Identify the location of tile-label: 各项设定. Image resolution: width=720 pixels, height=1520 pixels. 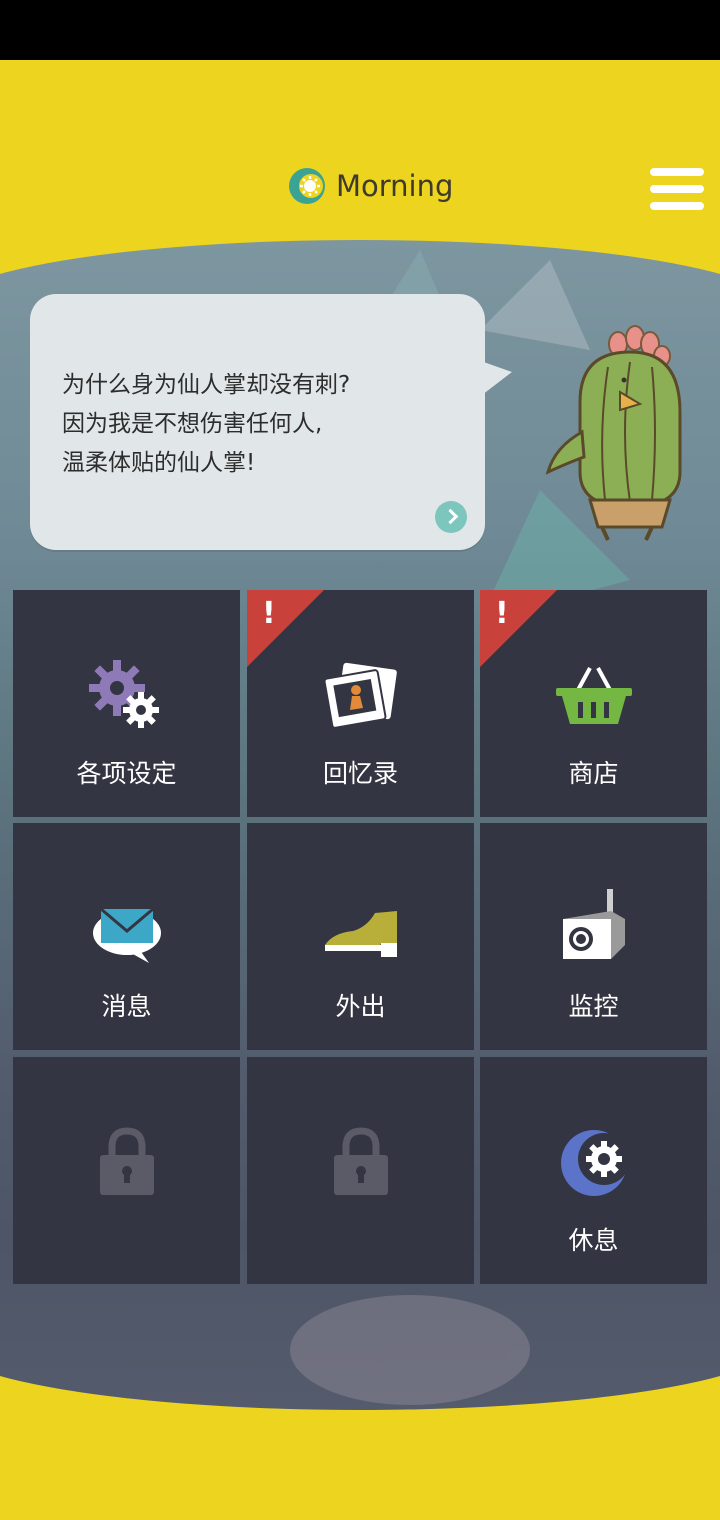
(126, 773).